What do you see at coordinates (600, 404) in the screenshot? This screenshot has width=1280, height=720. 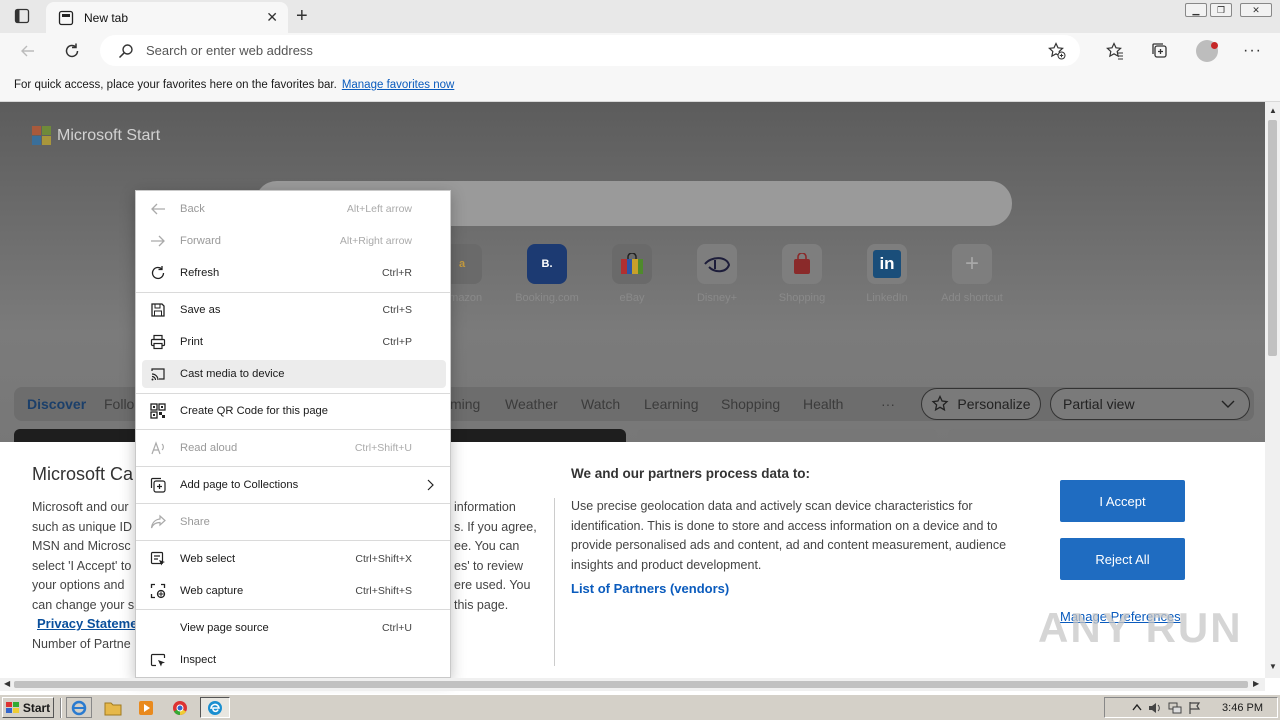 I see `feed-tab-watch: Watch` at bounding box center [600, 404].